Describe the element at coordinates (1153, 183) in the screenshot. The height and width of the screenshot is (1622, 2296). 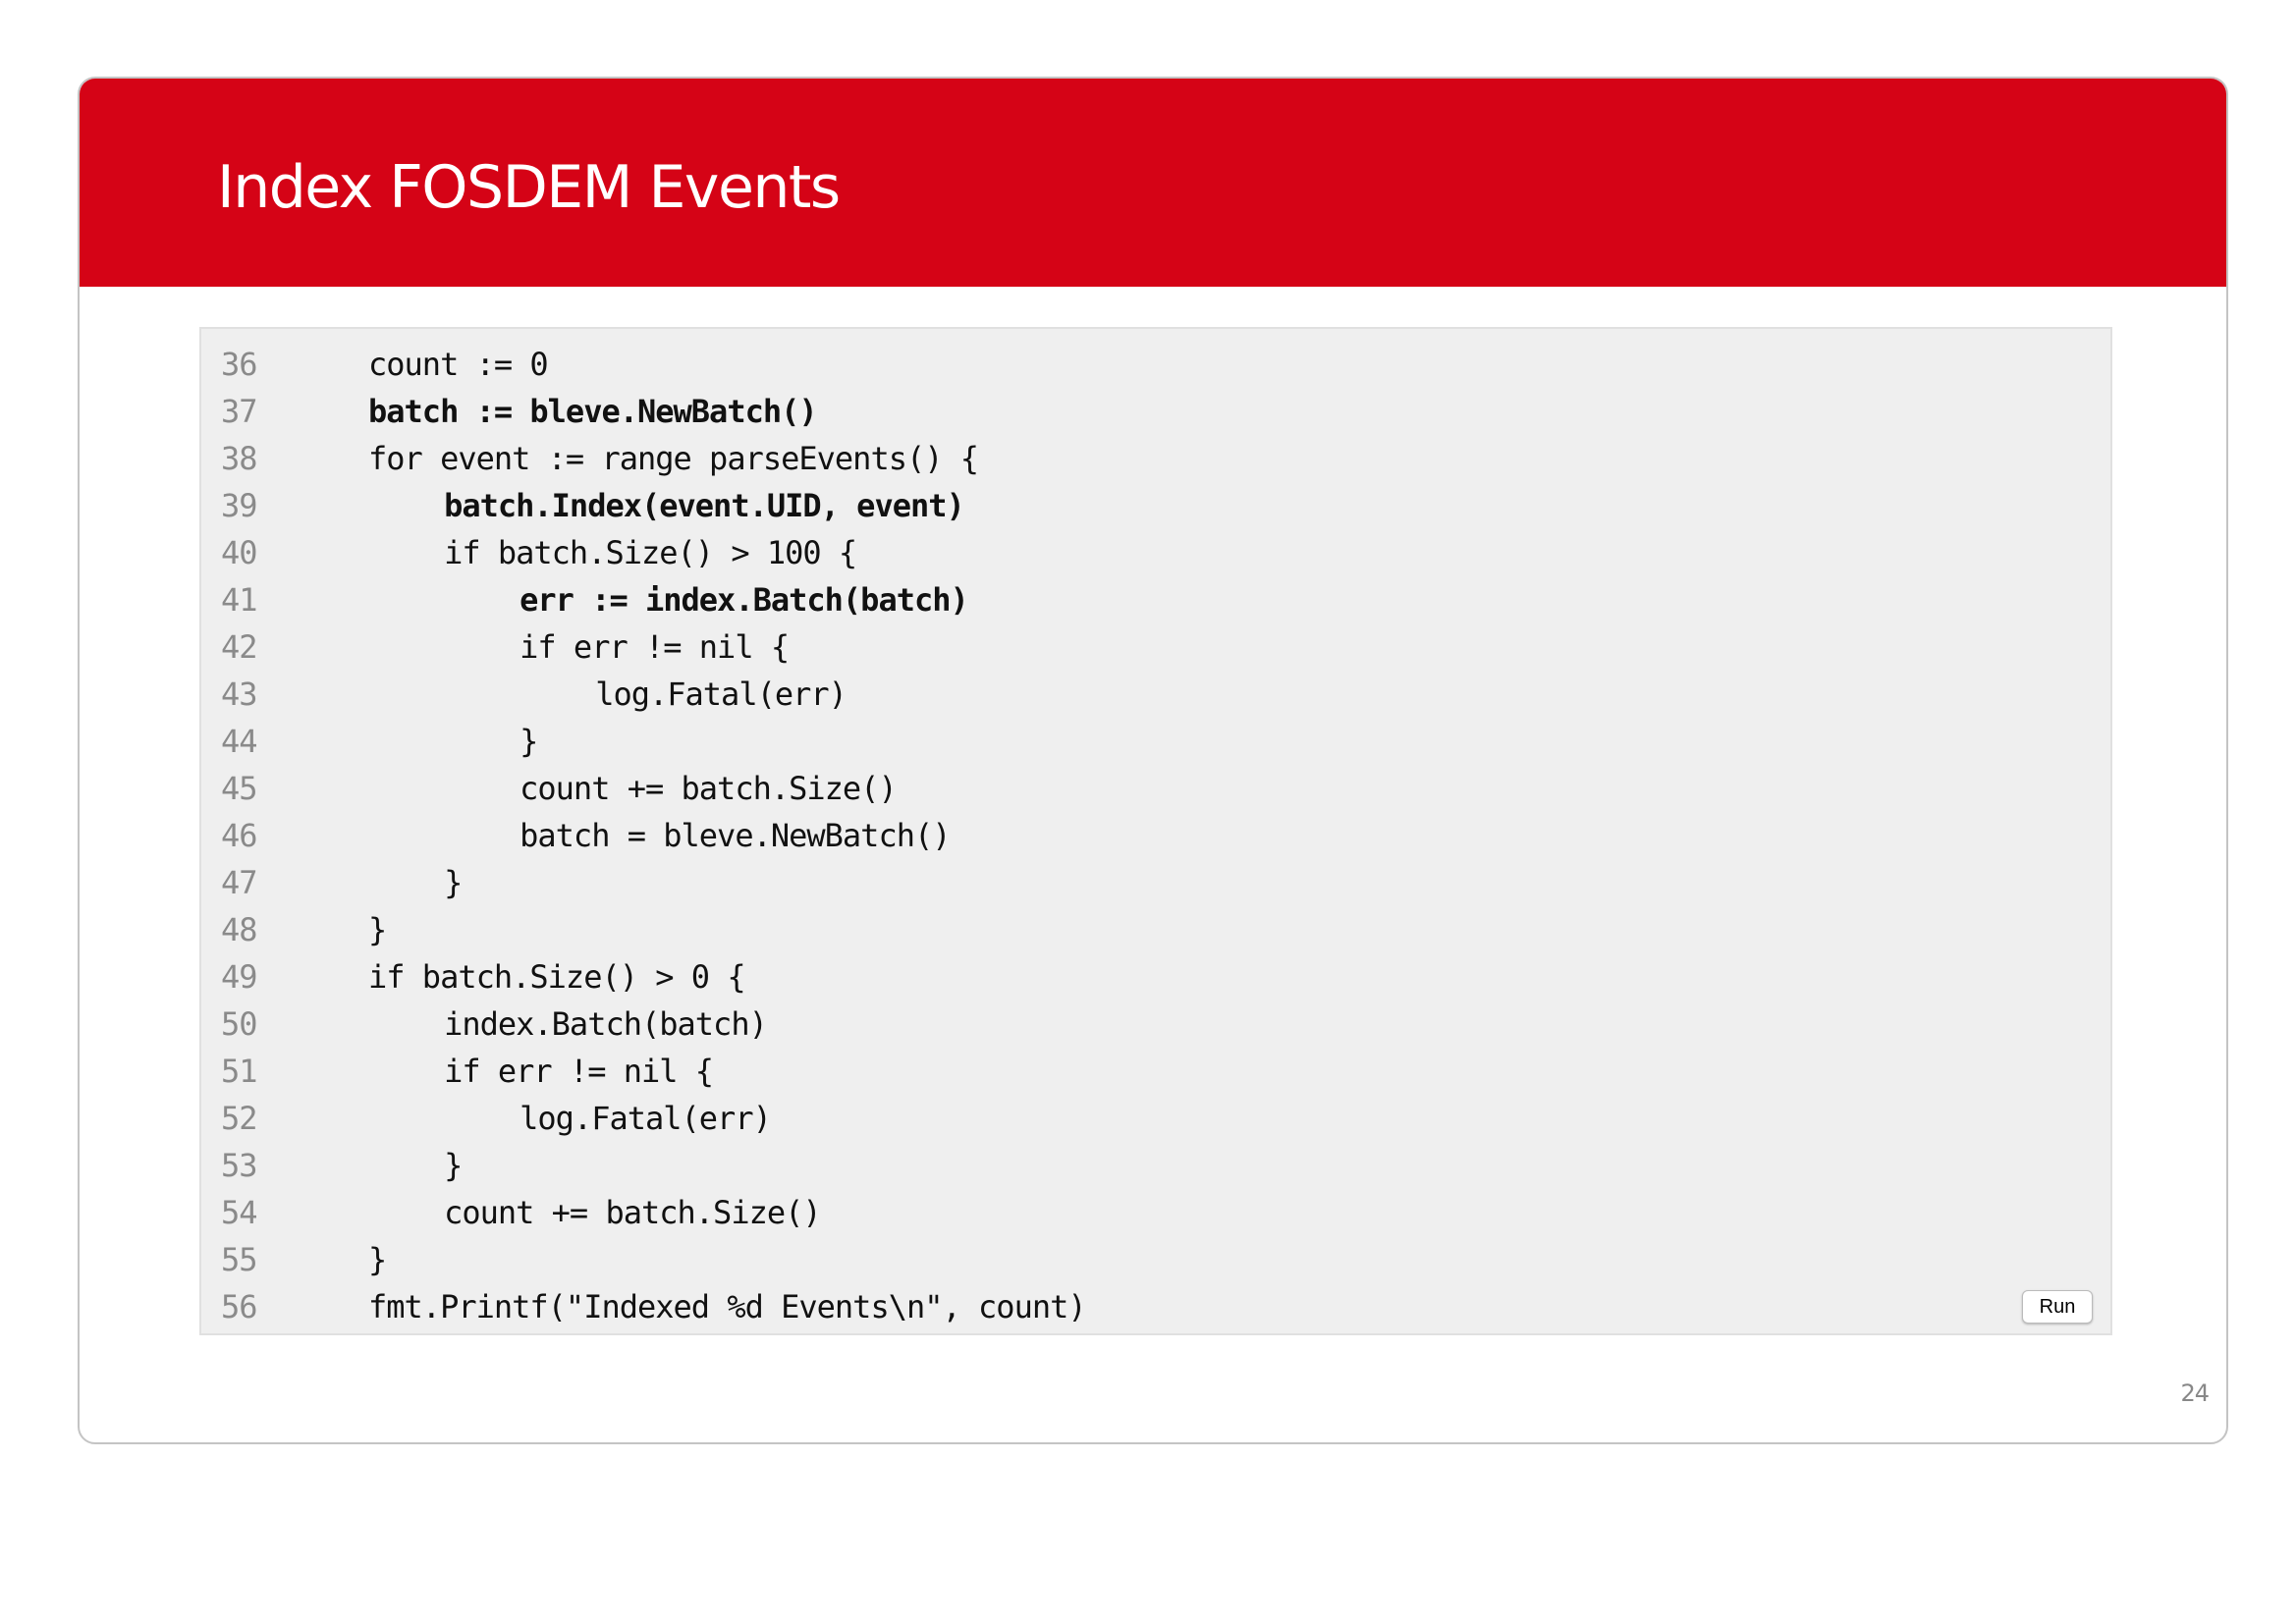
I see `slide-header: Index FOSDEM Events` at that location.